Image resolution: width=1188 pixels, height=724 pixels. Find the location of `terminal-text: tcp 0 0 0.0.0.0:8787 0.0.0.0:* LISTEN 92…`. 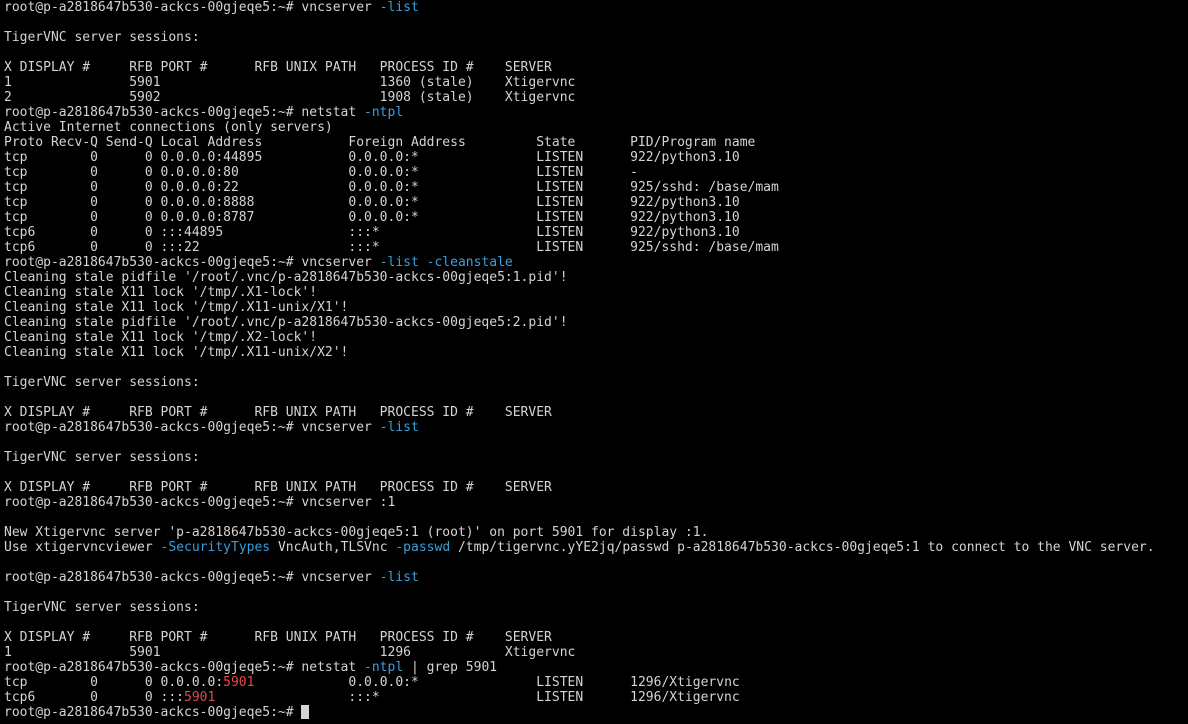

terminal-text: tcp 0 0 0.0.0.0:8787 0.0.0.0:* LISTEN 92… is located at coordinates (372, 217).